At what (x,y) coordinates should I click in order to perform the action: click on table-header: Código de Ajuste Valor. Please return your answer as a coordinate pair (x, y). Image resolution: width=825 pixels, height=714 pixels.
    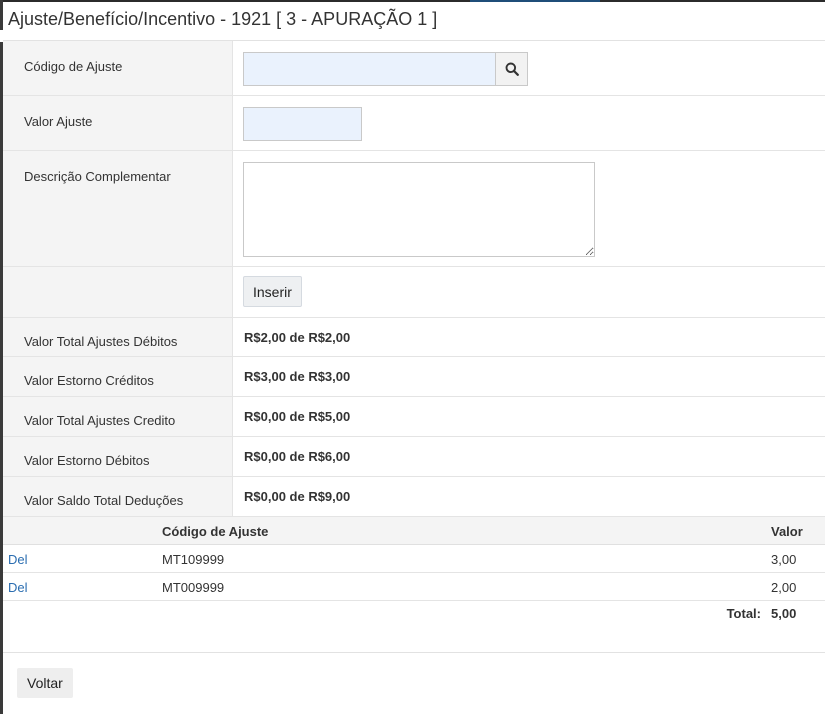
    Looking at the image, I should click on (414, 531).